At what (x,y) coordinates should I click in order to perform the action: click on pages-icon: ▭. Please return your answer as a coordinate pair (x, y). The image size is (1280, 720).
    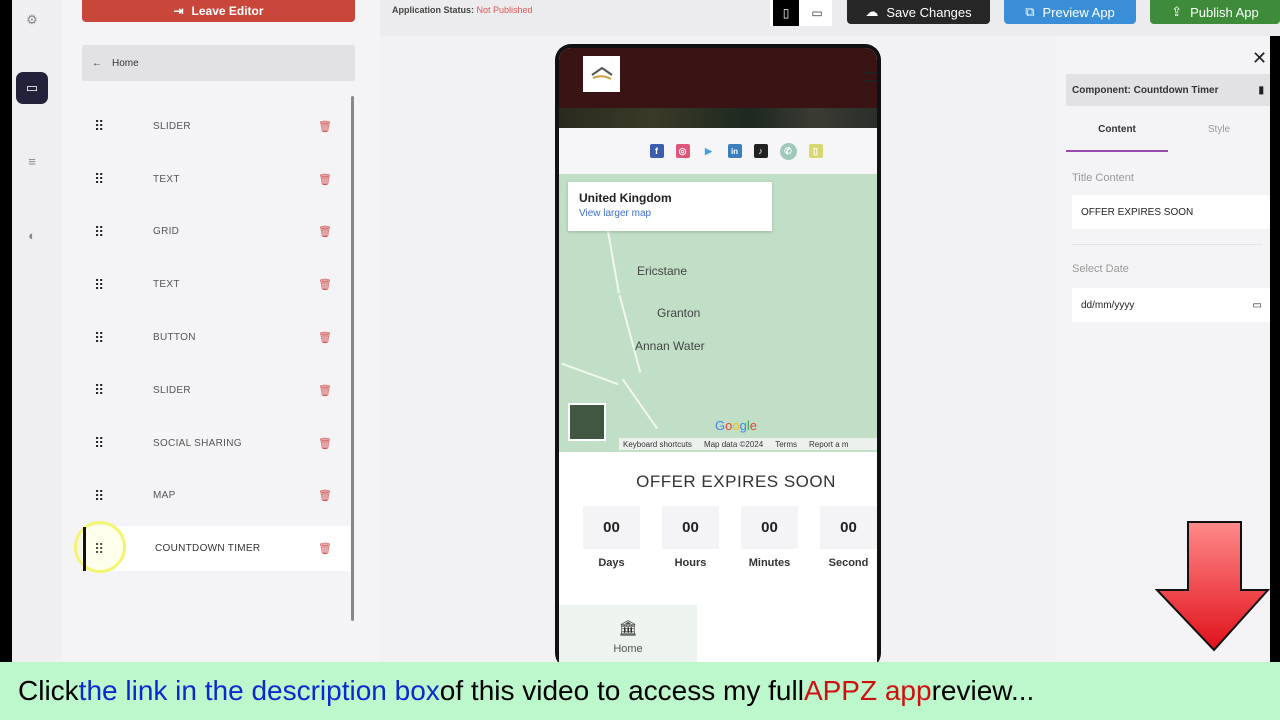
    Looking at the image, I should click on (32, 88).